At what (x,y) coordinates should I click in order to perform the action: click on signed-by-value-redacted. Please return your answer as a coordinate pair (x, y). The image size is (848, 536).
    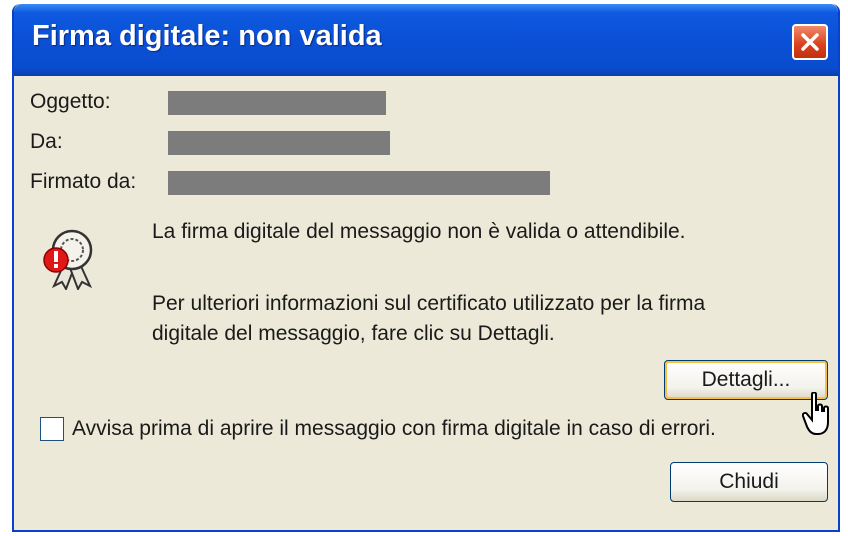
    Looking at the image, I should click on (359, 183).